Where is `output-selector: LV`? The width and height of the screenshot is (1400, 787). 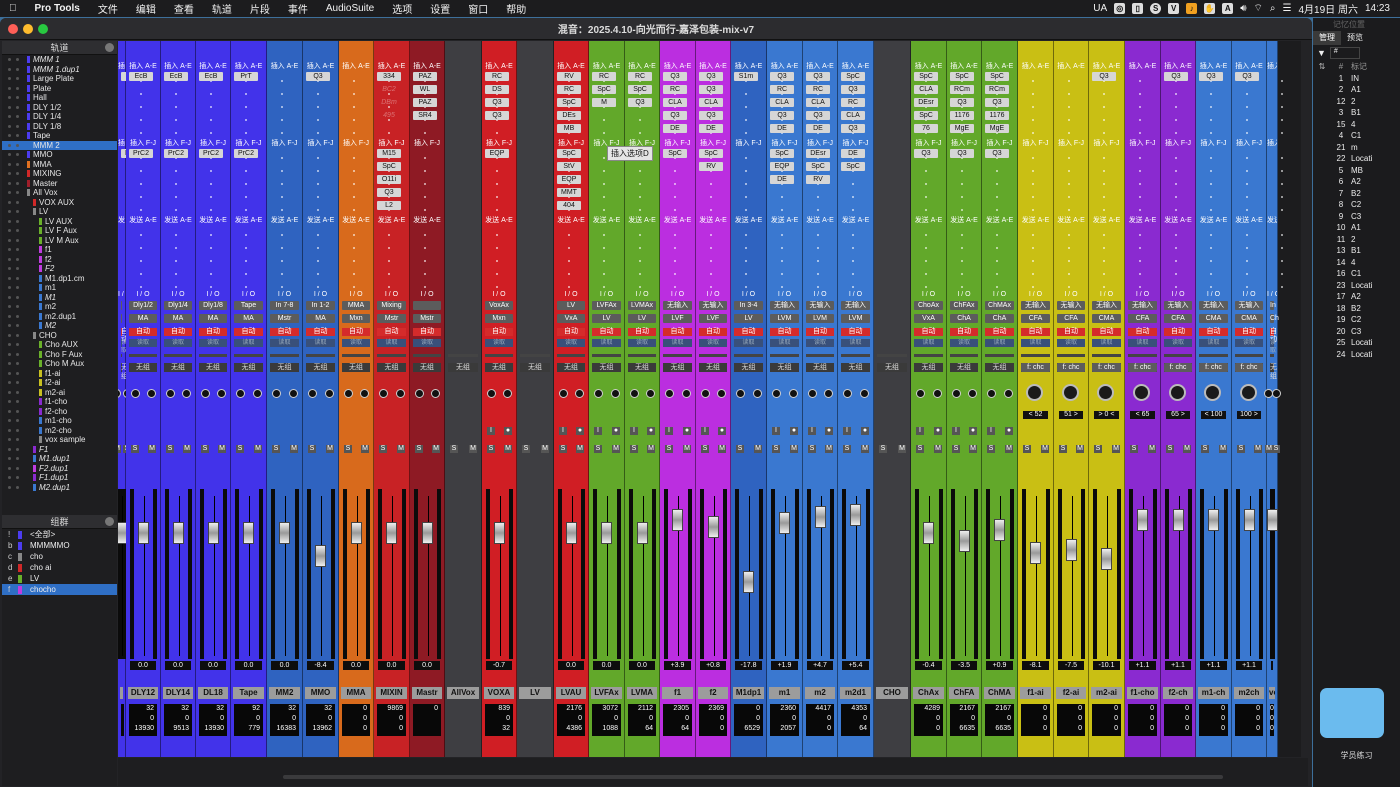 output-selector: LV is located at coordinates (748, 318).